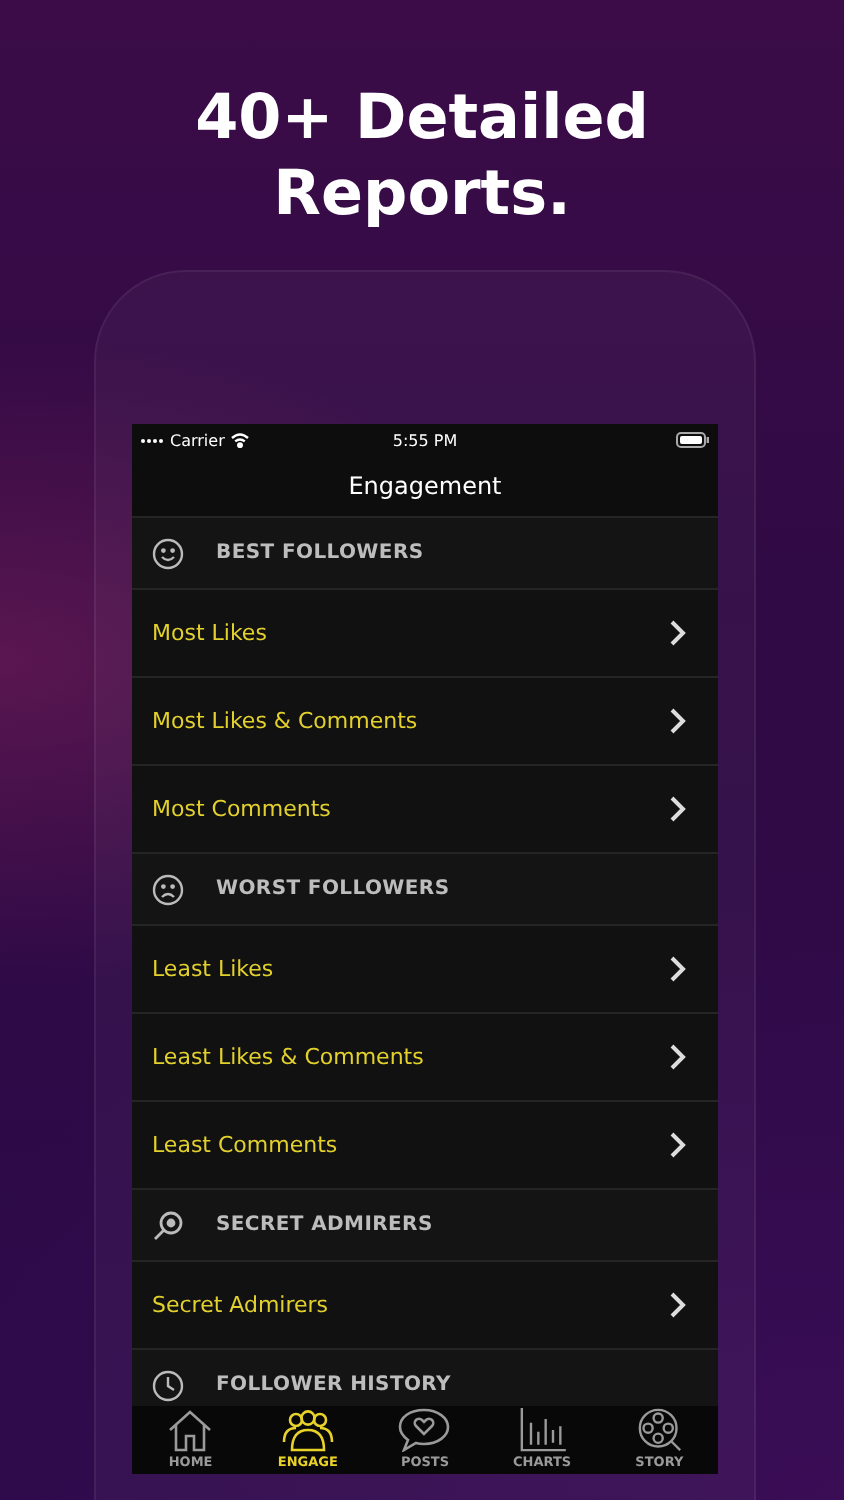 The width and height of the screenshot is (844, 1500). Describe the element at coordinates (425, 1056) in the screenshot. I see `report-row: Least Likes & Comments` at that location.